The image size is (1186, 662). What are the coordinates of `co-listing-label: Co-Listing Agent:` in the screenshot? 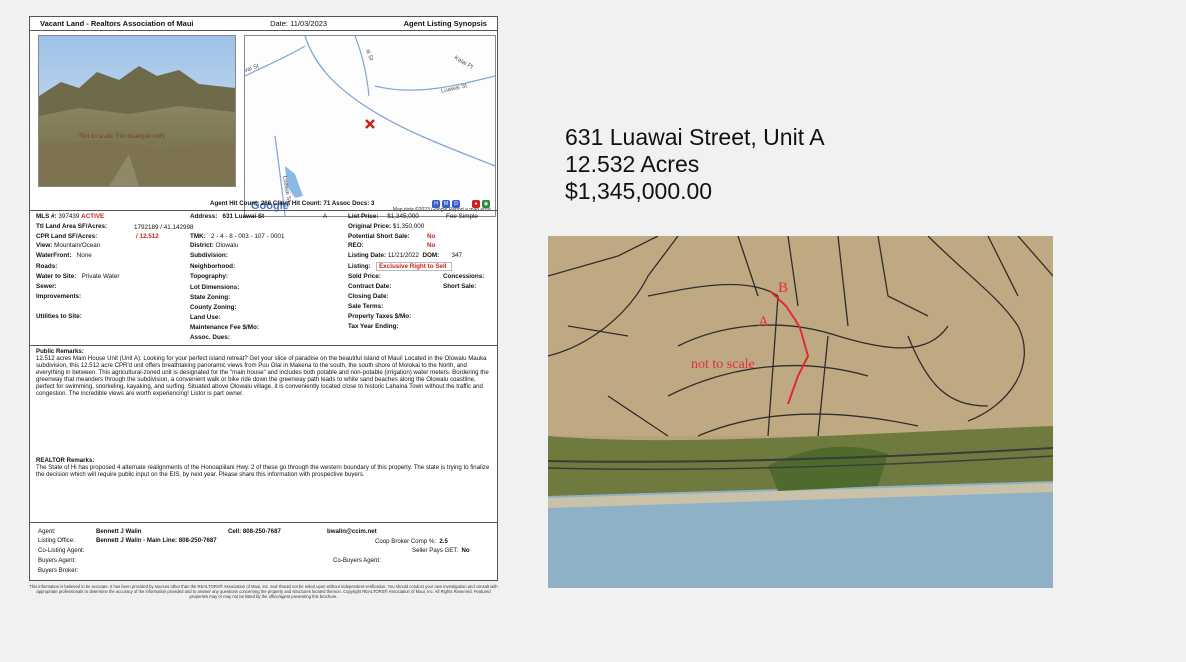 It's located at (61, 550).